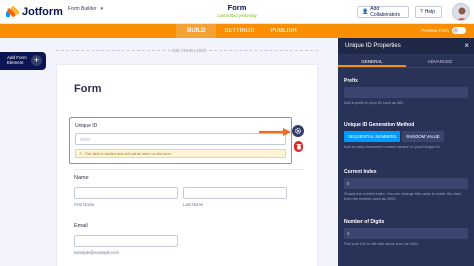 This screenshot has height=266, width=474. Describe the element at coordinates (365, 12) in the screenshot. I see `add-user-icon: 👤` at that location.